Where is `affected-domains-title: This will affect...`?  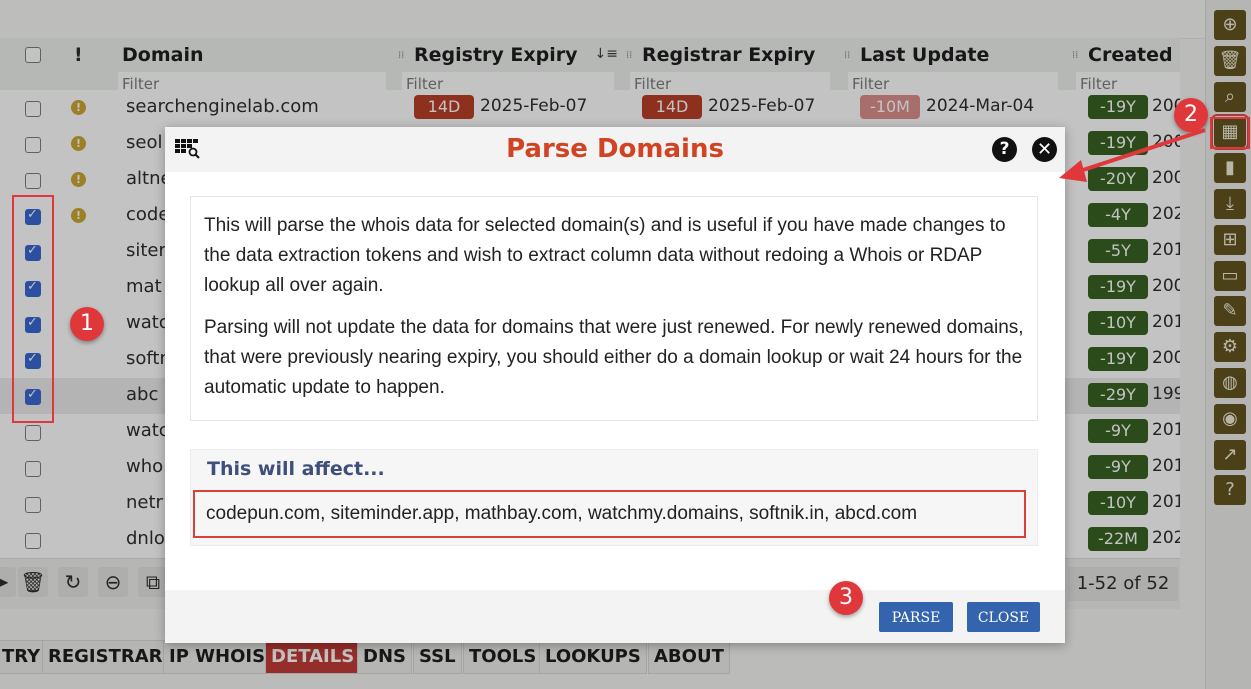 affected-domains-title: This will affect... is located at coordinates (296, 469).